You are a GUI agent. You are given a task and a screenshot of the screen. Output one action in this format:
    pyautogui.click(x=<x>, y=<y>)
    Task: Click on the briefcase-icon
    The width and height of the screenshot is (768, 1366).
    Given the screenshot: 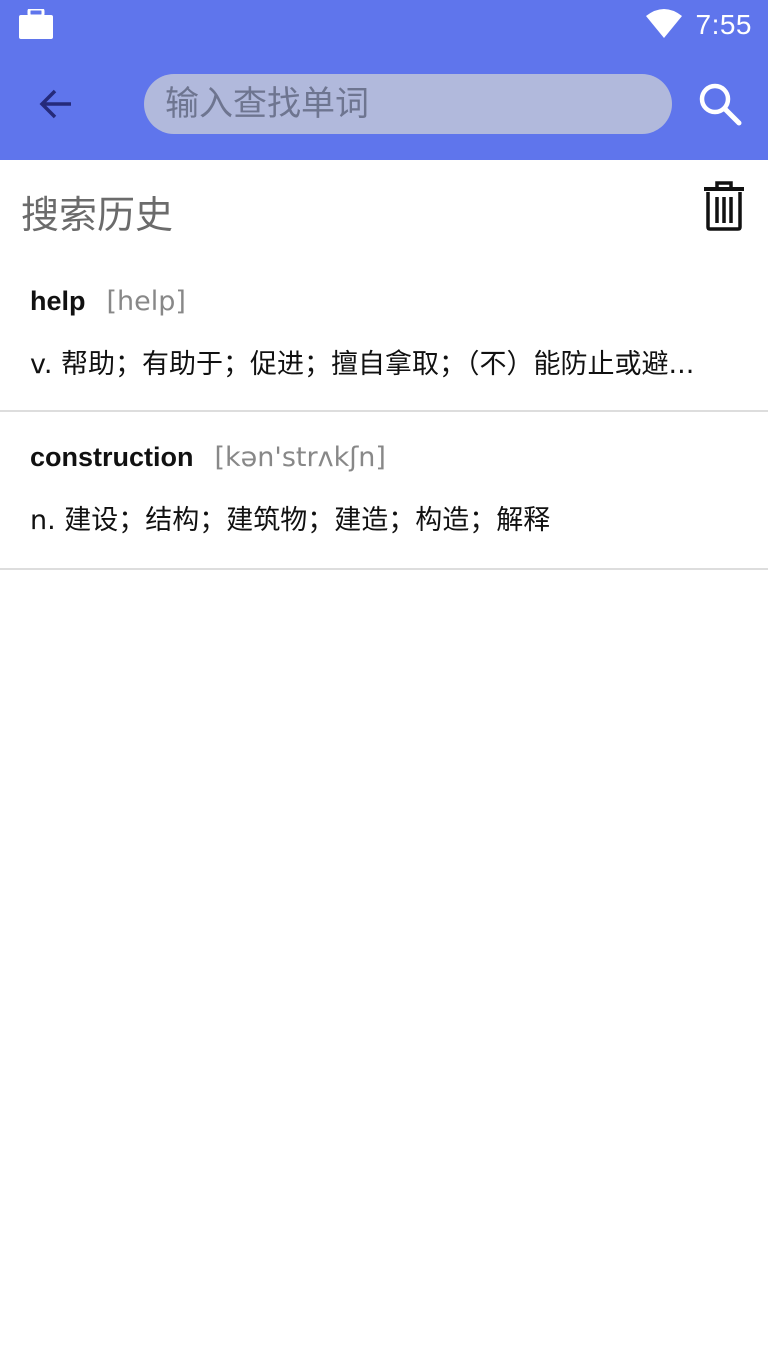 What is the action you would take?
    pyautogui.click(x=36, y=23)
    